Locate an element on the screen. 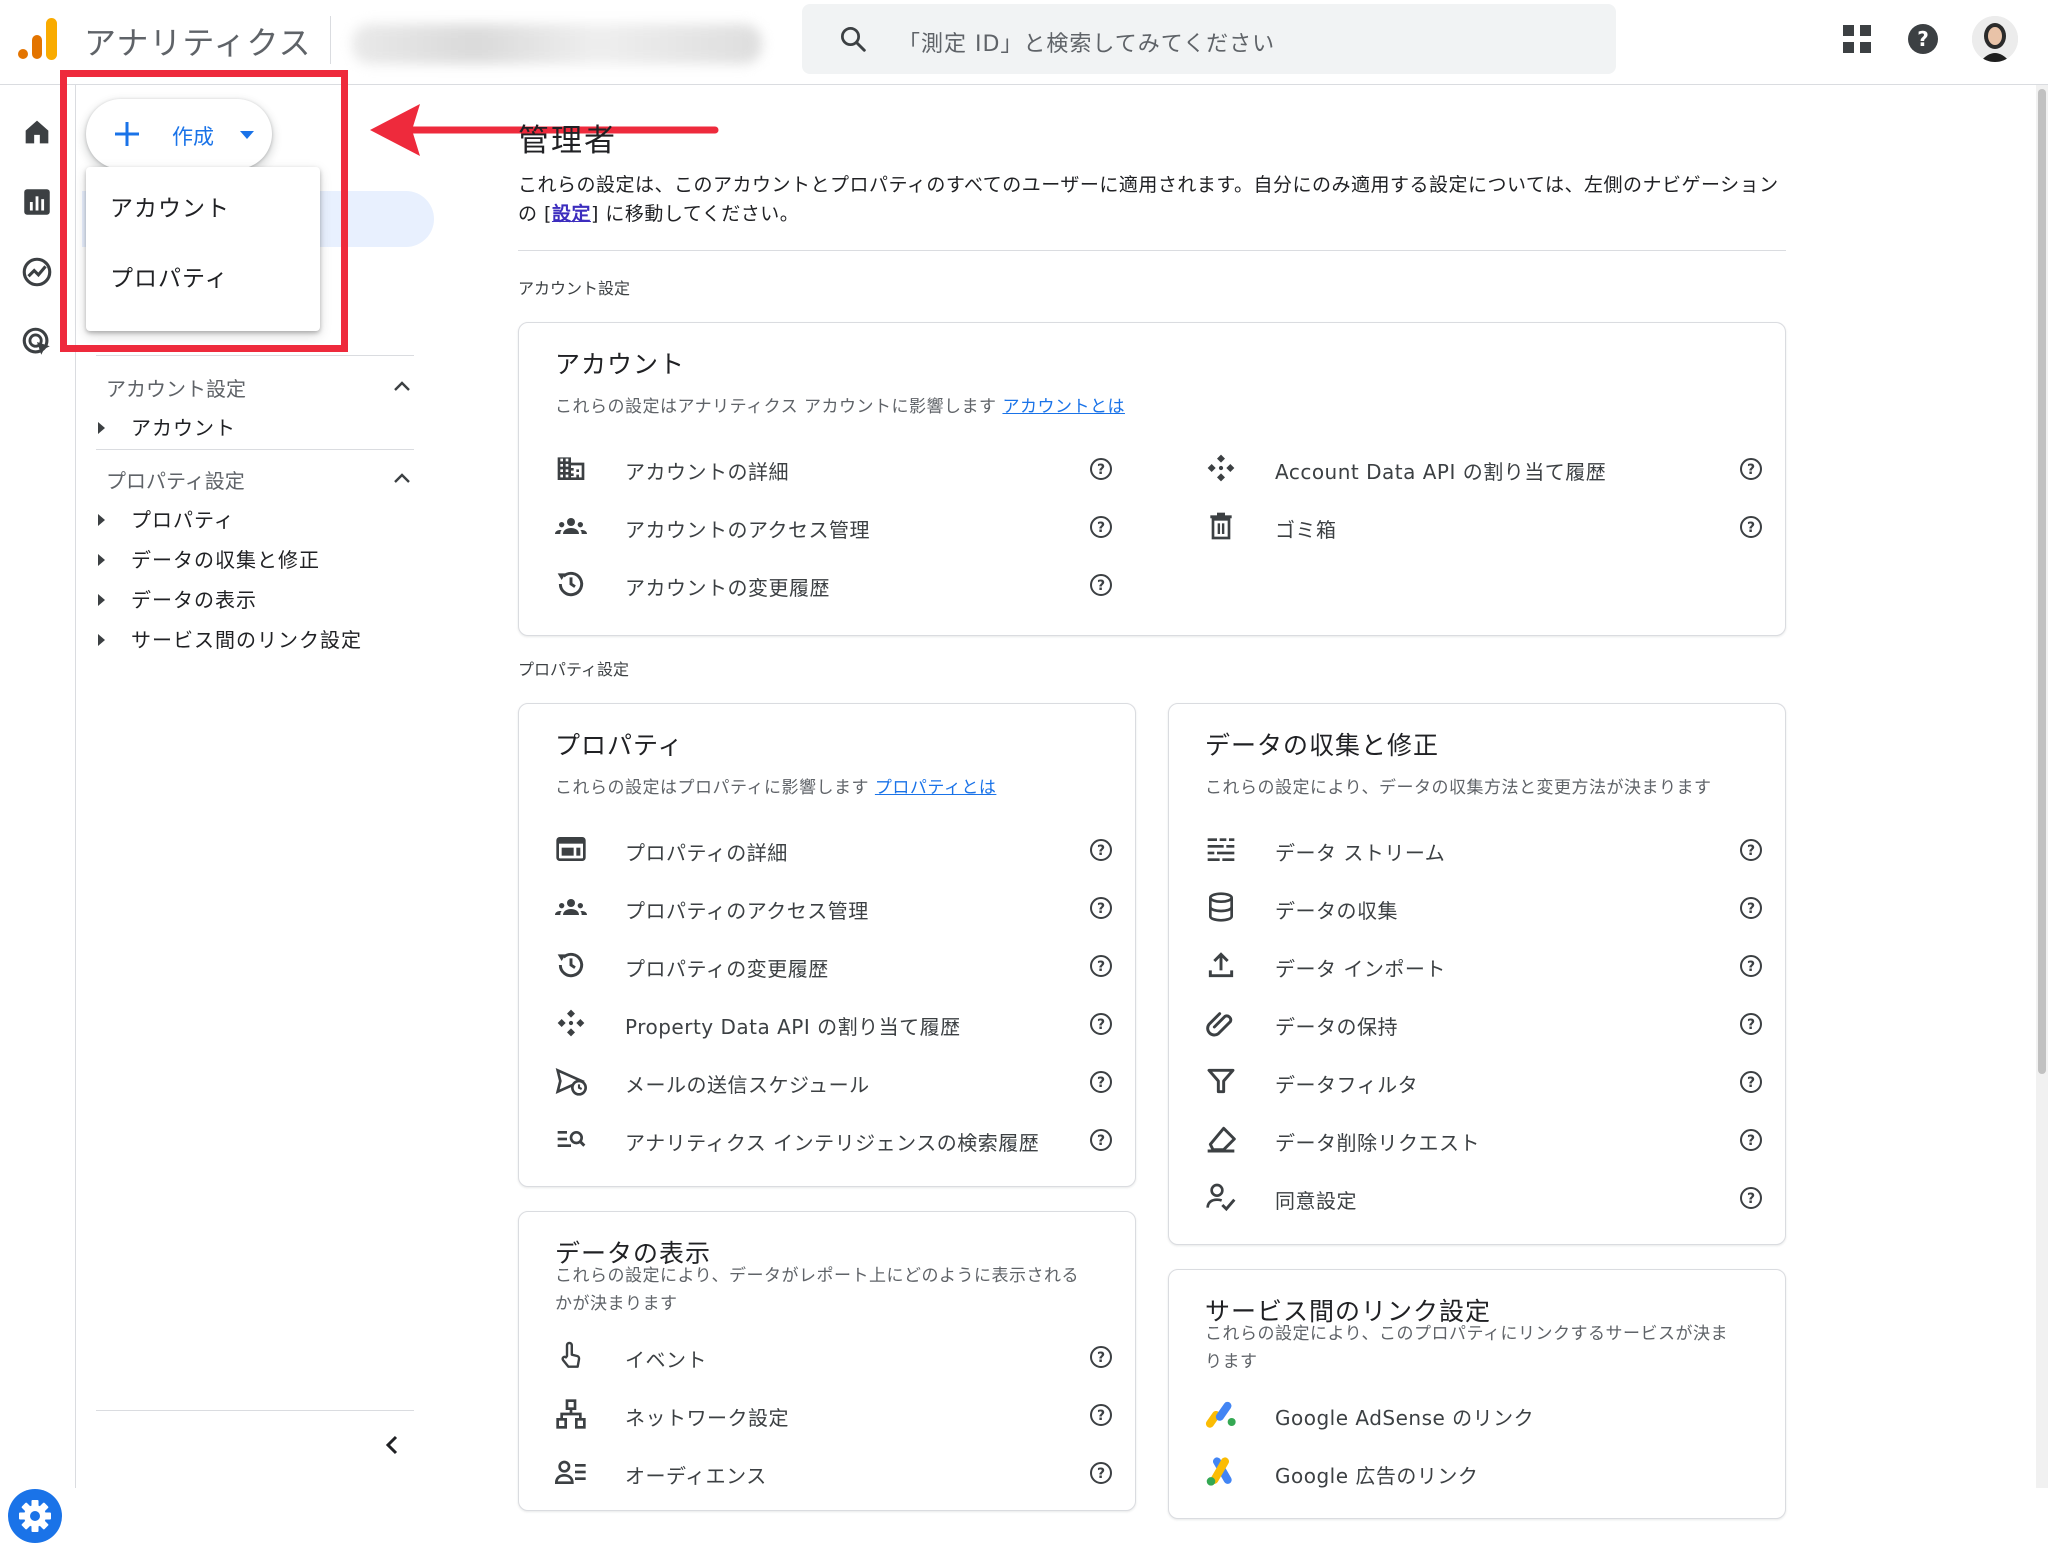 This screenshot has height=1543, width=2048. row-property-data-api-history: Property Data API の割り当て履歴 ? is located at coordinates (835, 1023).